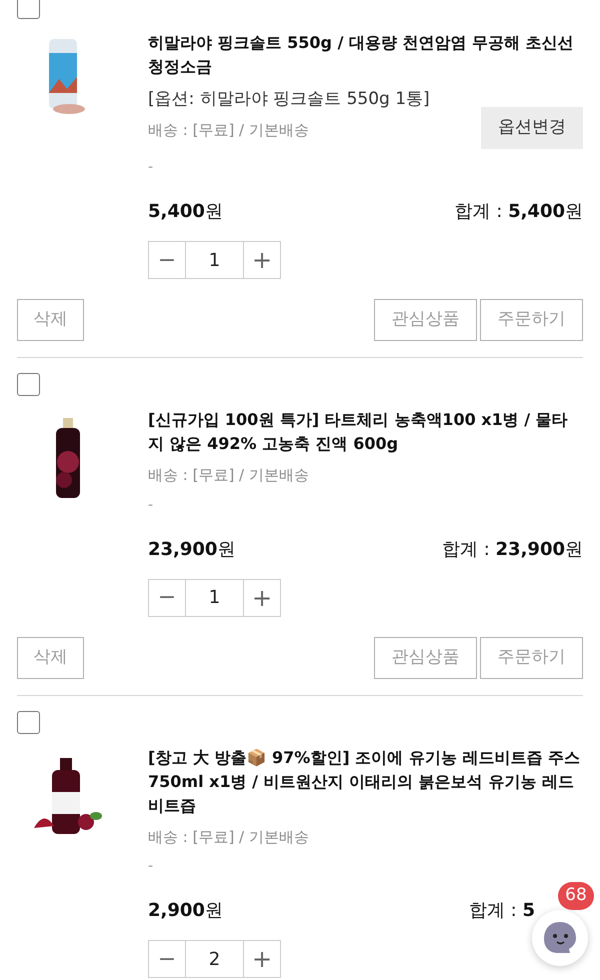  What do you see at coordinates (512, 550) in the screenshot?
I see `total-price: 합계 : 23,900원` at bounding box center [512, 550].